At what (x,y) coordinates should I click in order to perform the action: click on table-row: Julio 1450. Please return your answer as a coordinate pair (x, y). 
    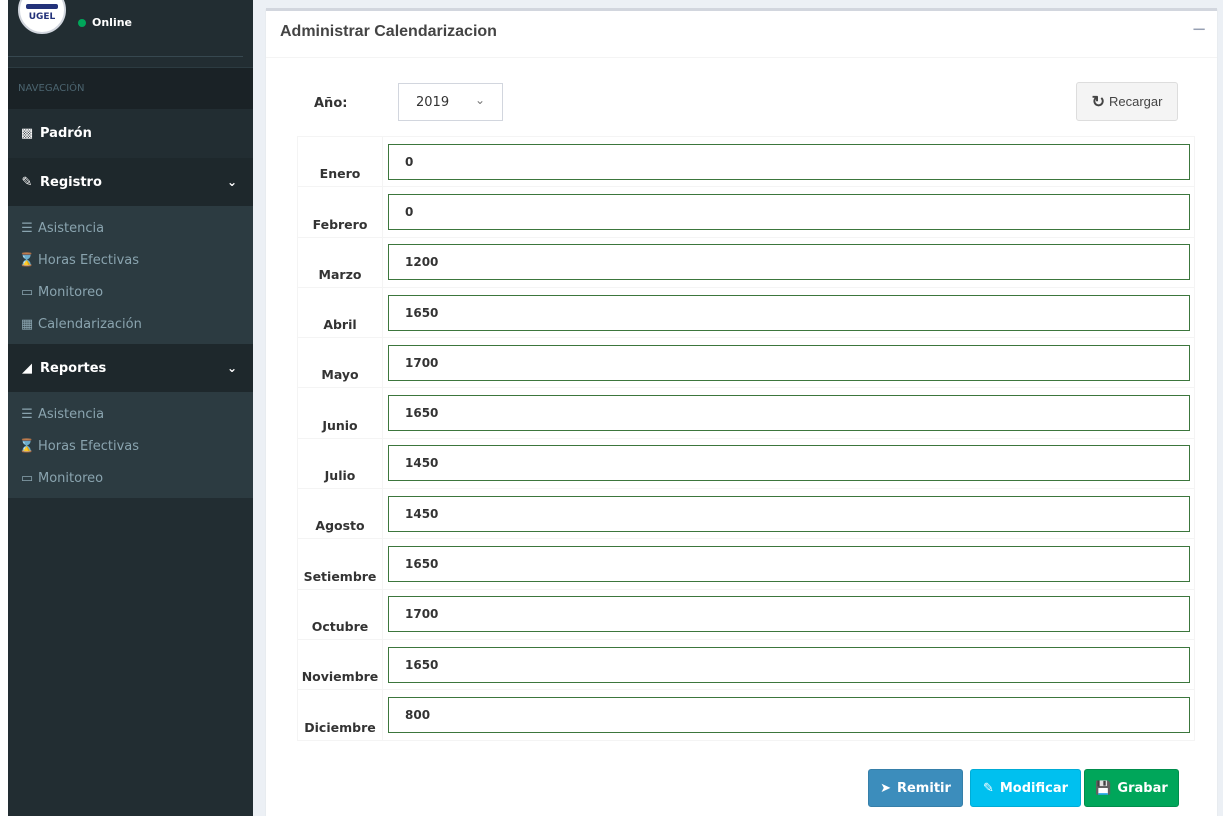
    Looking at the image, I should click on (746, 463).